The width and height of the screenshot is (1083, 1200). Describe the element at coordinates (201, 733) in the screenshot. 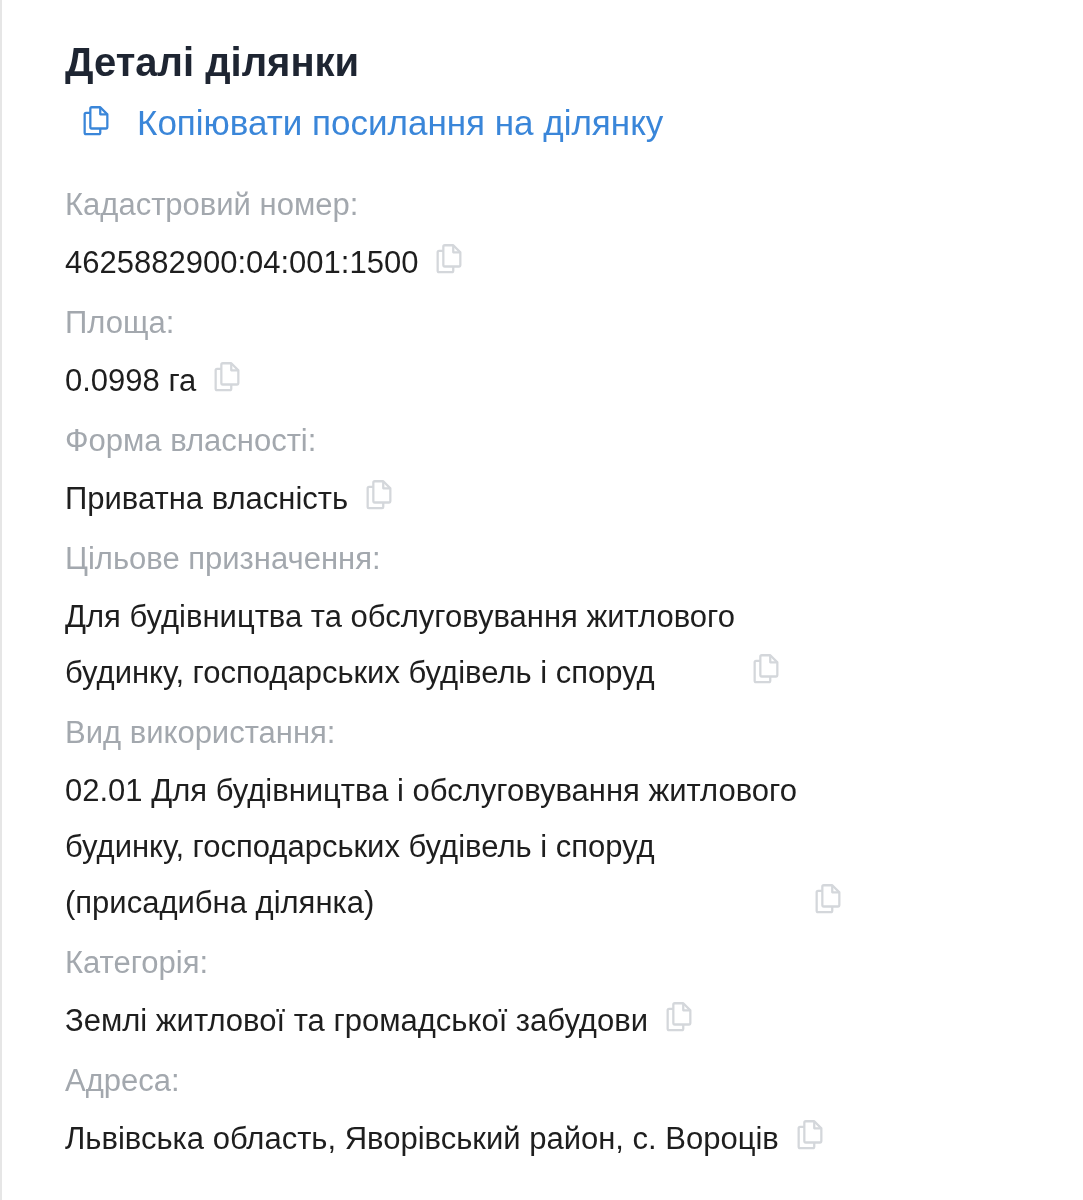

I see `field-label: Вид використання:` at that location.